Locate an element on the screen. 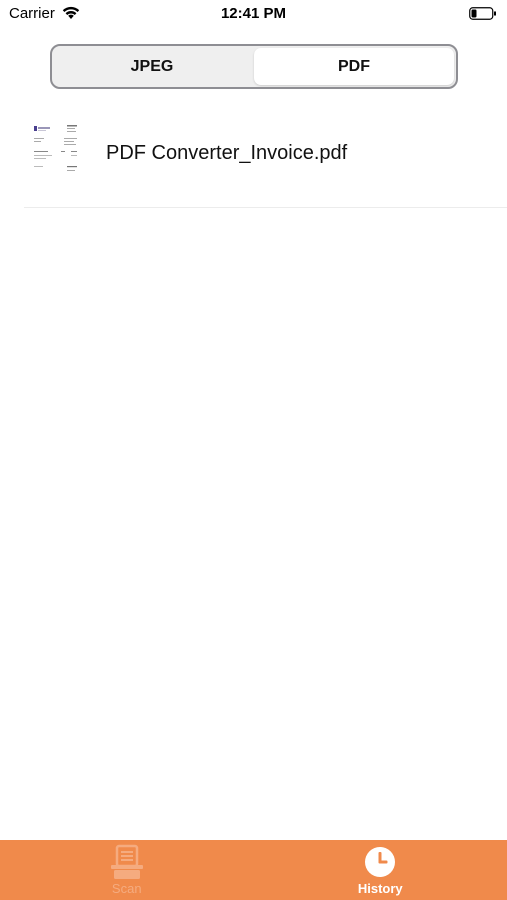 This screenshot has height=900, width=507. scanner-icon is located at coordinates (127, 862).